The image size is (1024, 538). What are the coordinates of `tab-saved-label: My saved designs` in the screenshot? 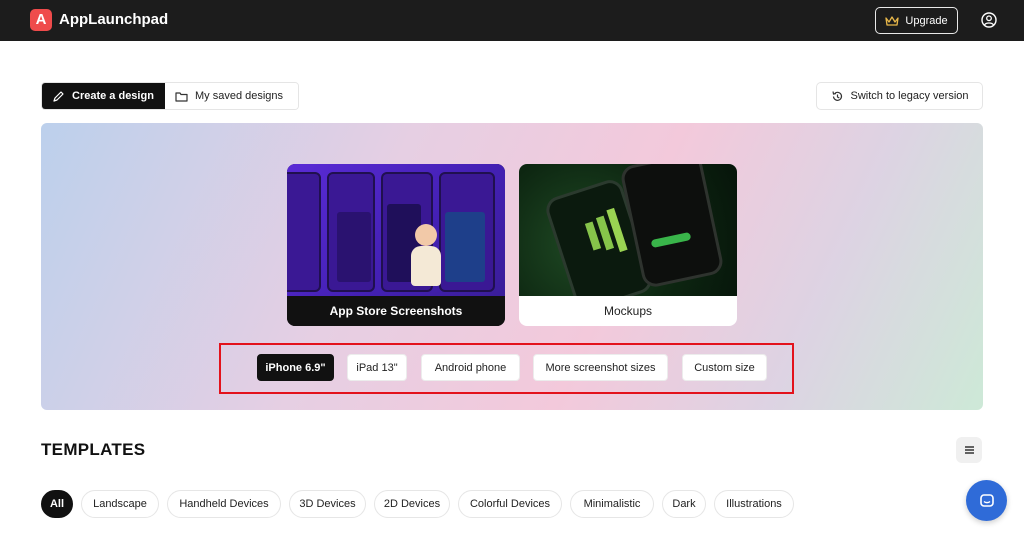 It's located at (239, 96).